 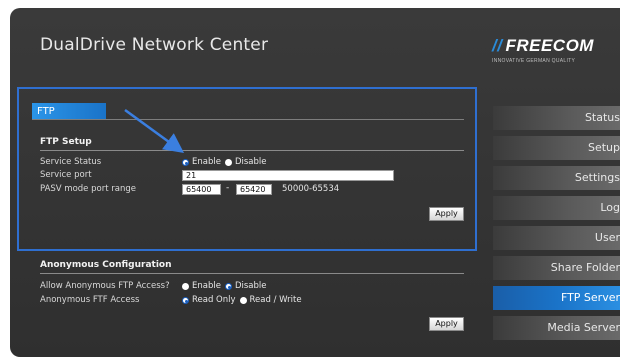 What do you see at coordinates (254, 189) in the screenshot?
I see `pasv-to-input: 65420` at bounding box center [254, 189].